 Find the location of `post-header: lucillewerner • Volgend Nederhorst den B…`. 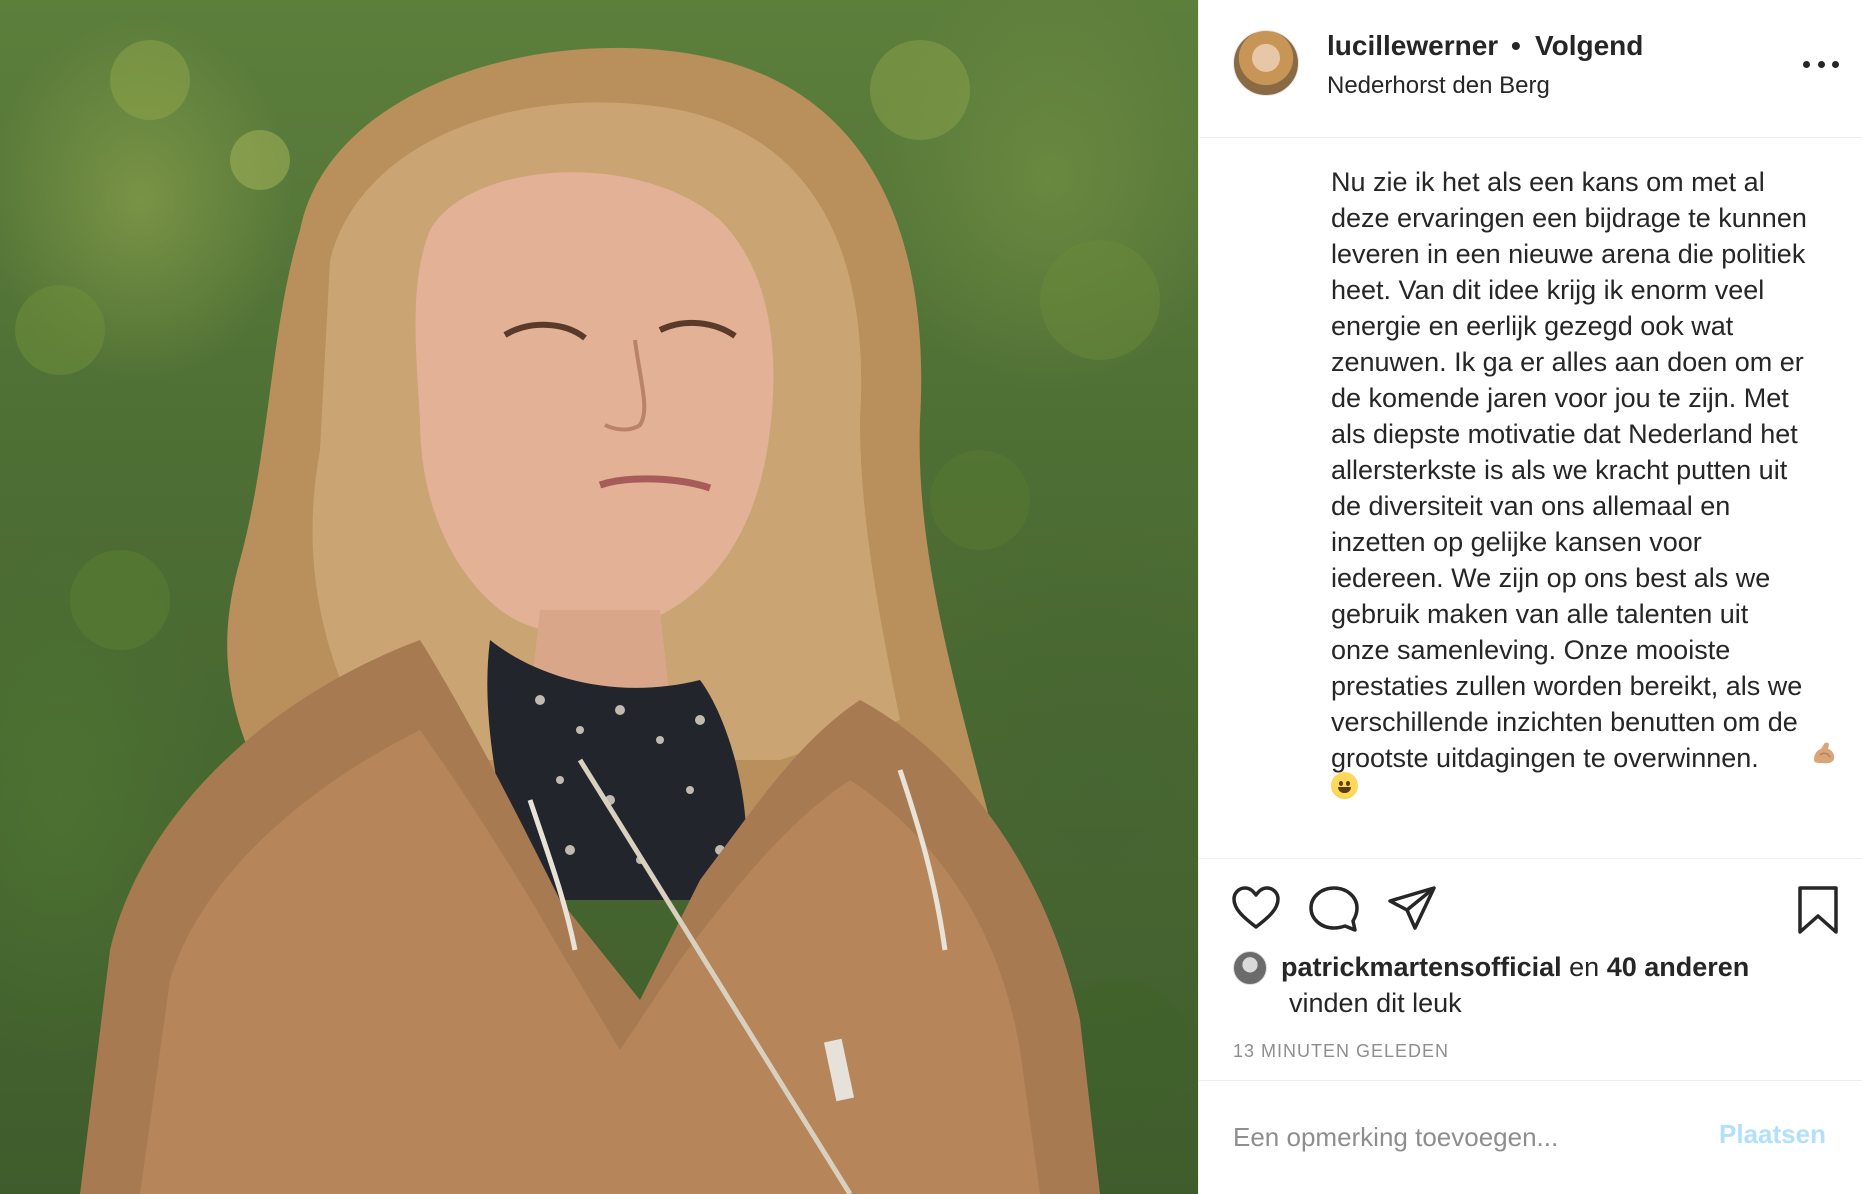

post-header: lucillewerner • Volgend Nederhorst den B… is located at coordinates (1530, 69).